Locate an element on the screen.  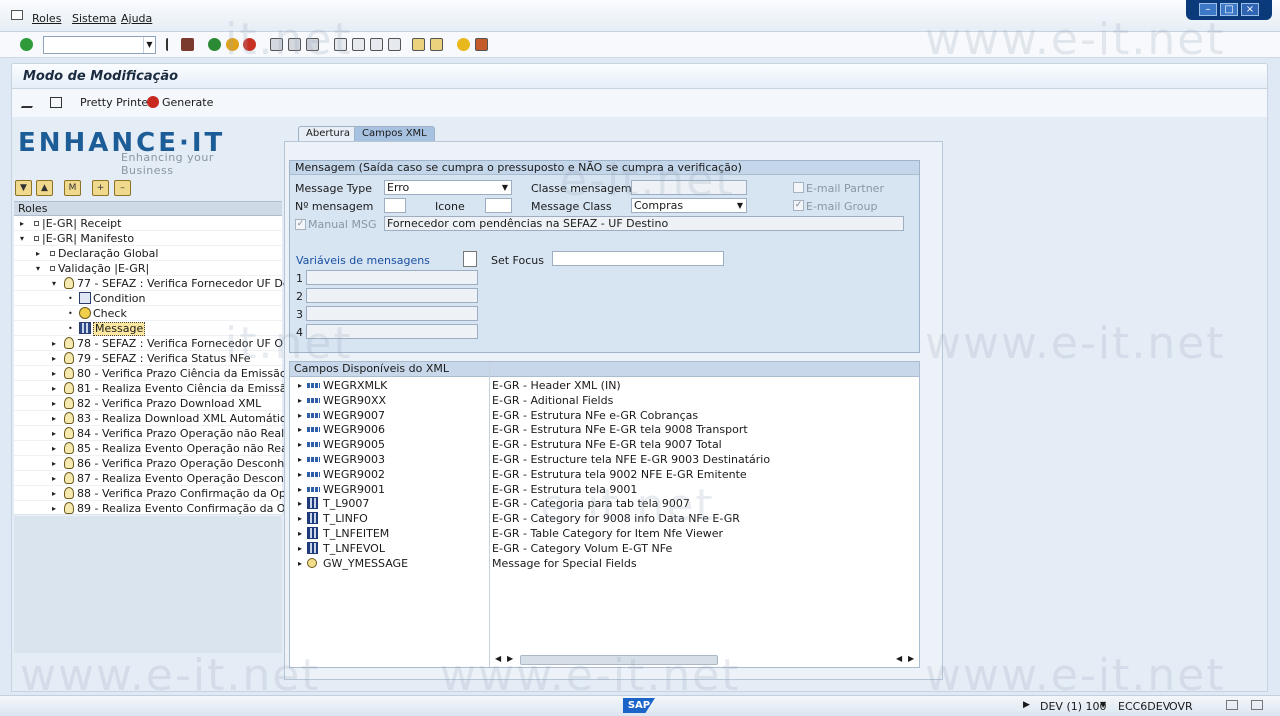
xml-field-row: ▸ WEGRXMLK E-GR - Header XML (IN) is located at coordinates (604, 385).